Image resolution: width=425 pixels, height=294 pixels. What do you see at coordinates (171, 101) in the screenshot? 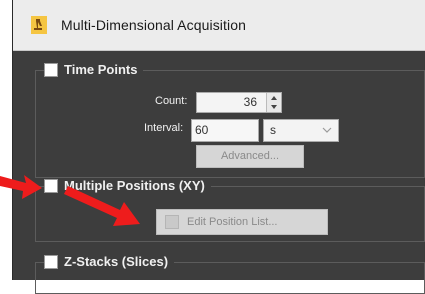
I see `count-label: Count:` at bounding box center [171, 101].